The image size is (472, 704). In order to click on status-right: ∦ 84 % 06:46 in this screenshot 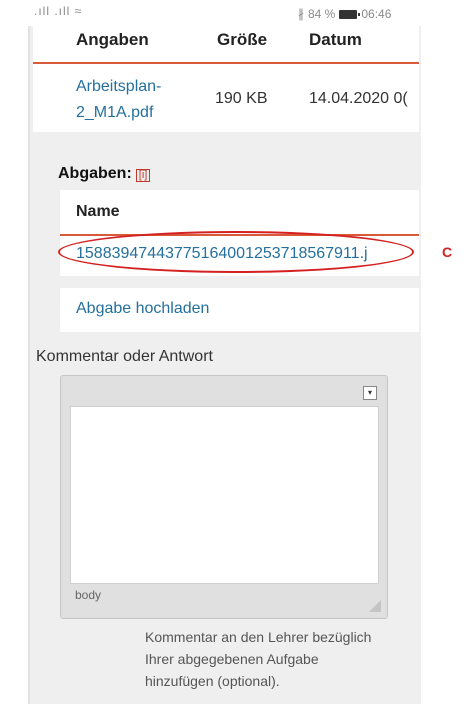, I will do `click(344, 14)`.